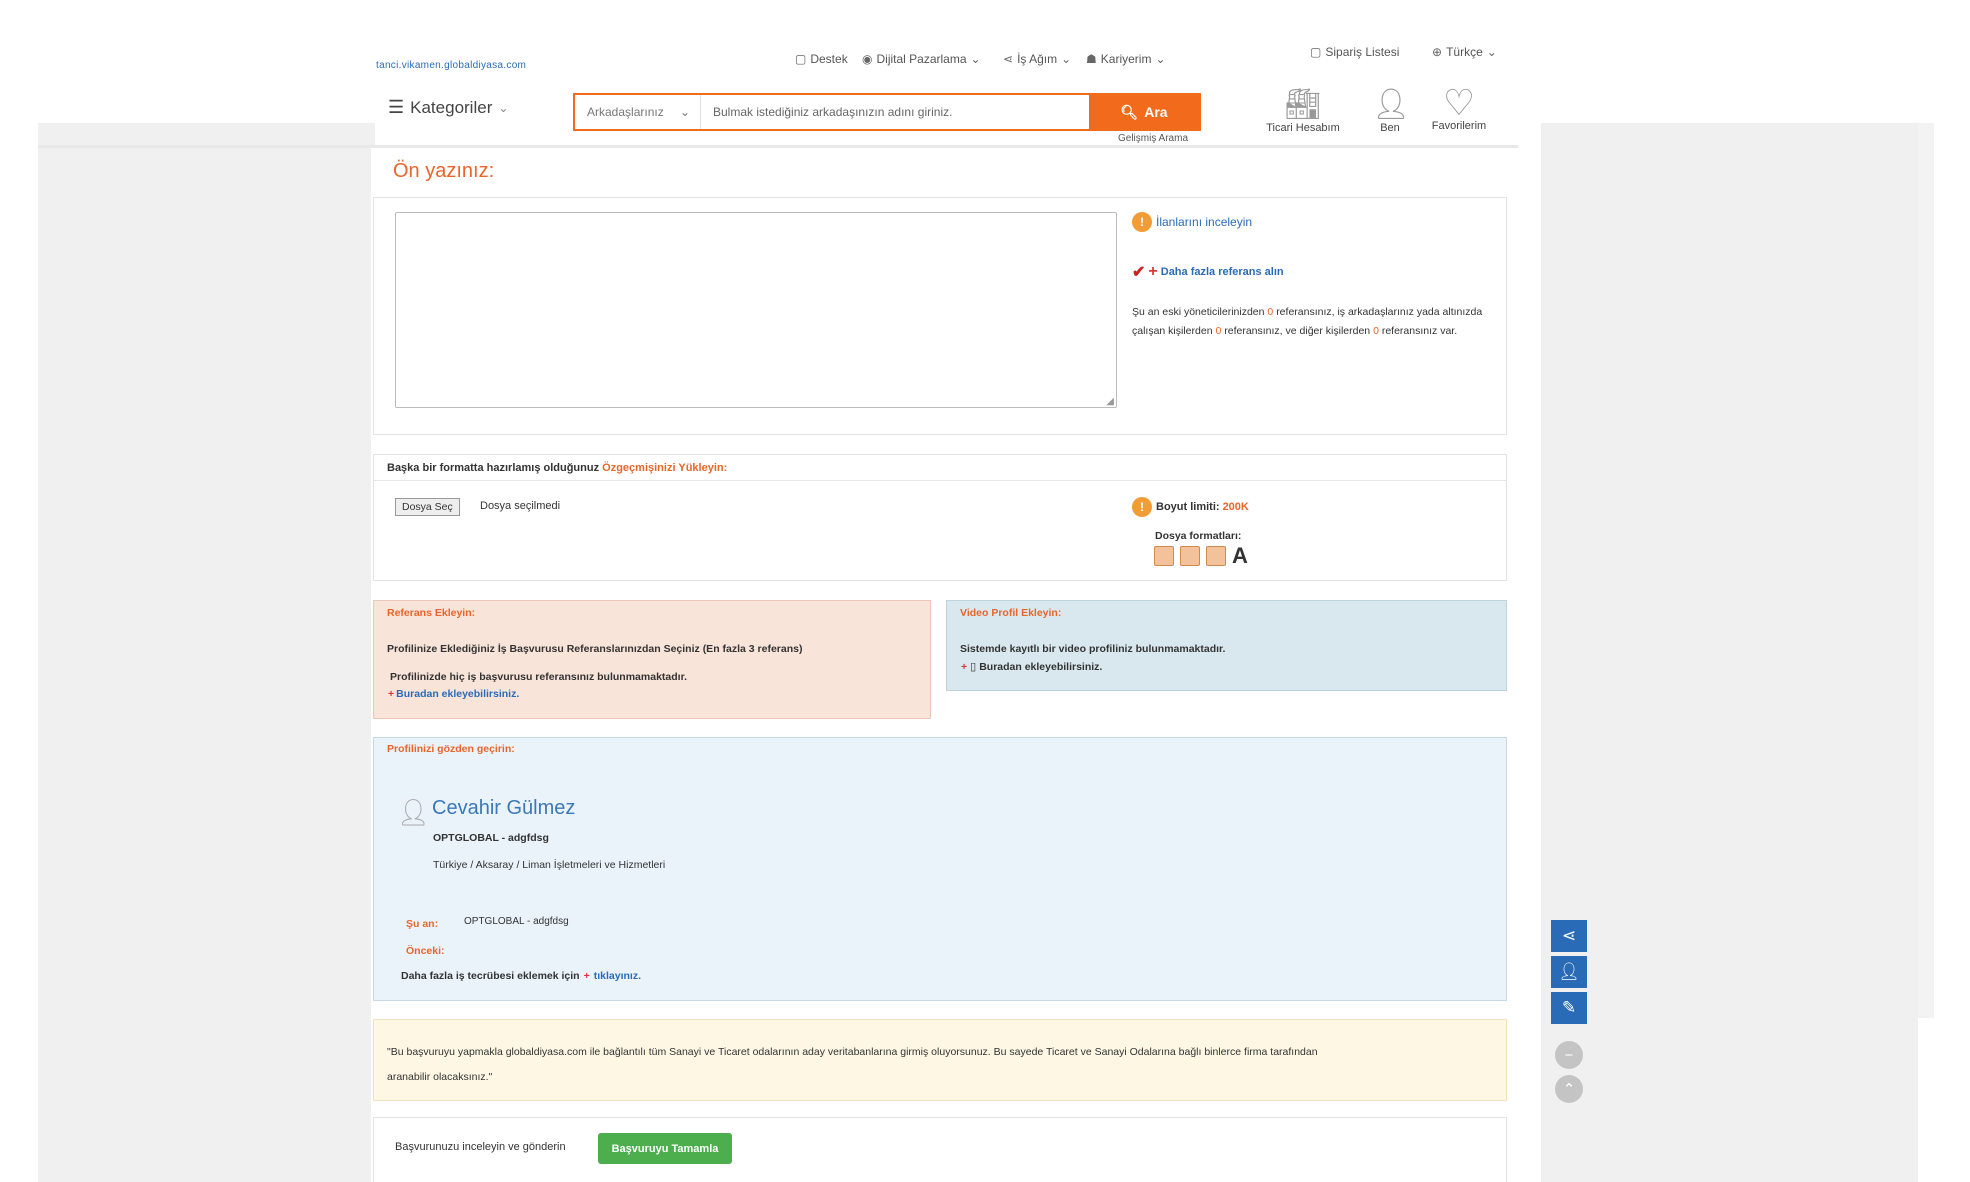 This screenshot has width=1970, height=1182. What do you see at coordinates (425, 951) in the screenshot?
I see `previous-label: Önceki:` at bounding box center [425, 951].